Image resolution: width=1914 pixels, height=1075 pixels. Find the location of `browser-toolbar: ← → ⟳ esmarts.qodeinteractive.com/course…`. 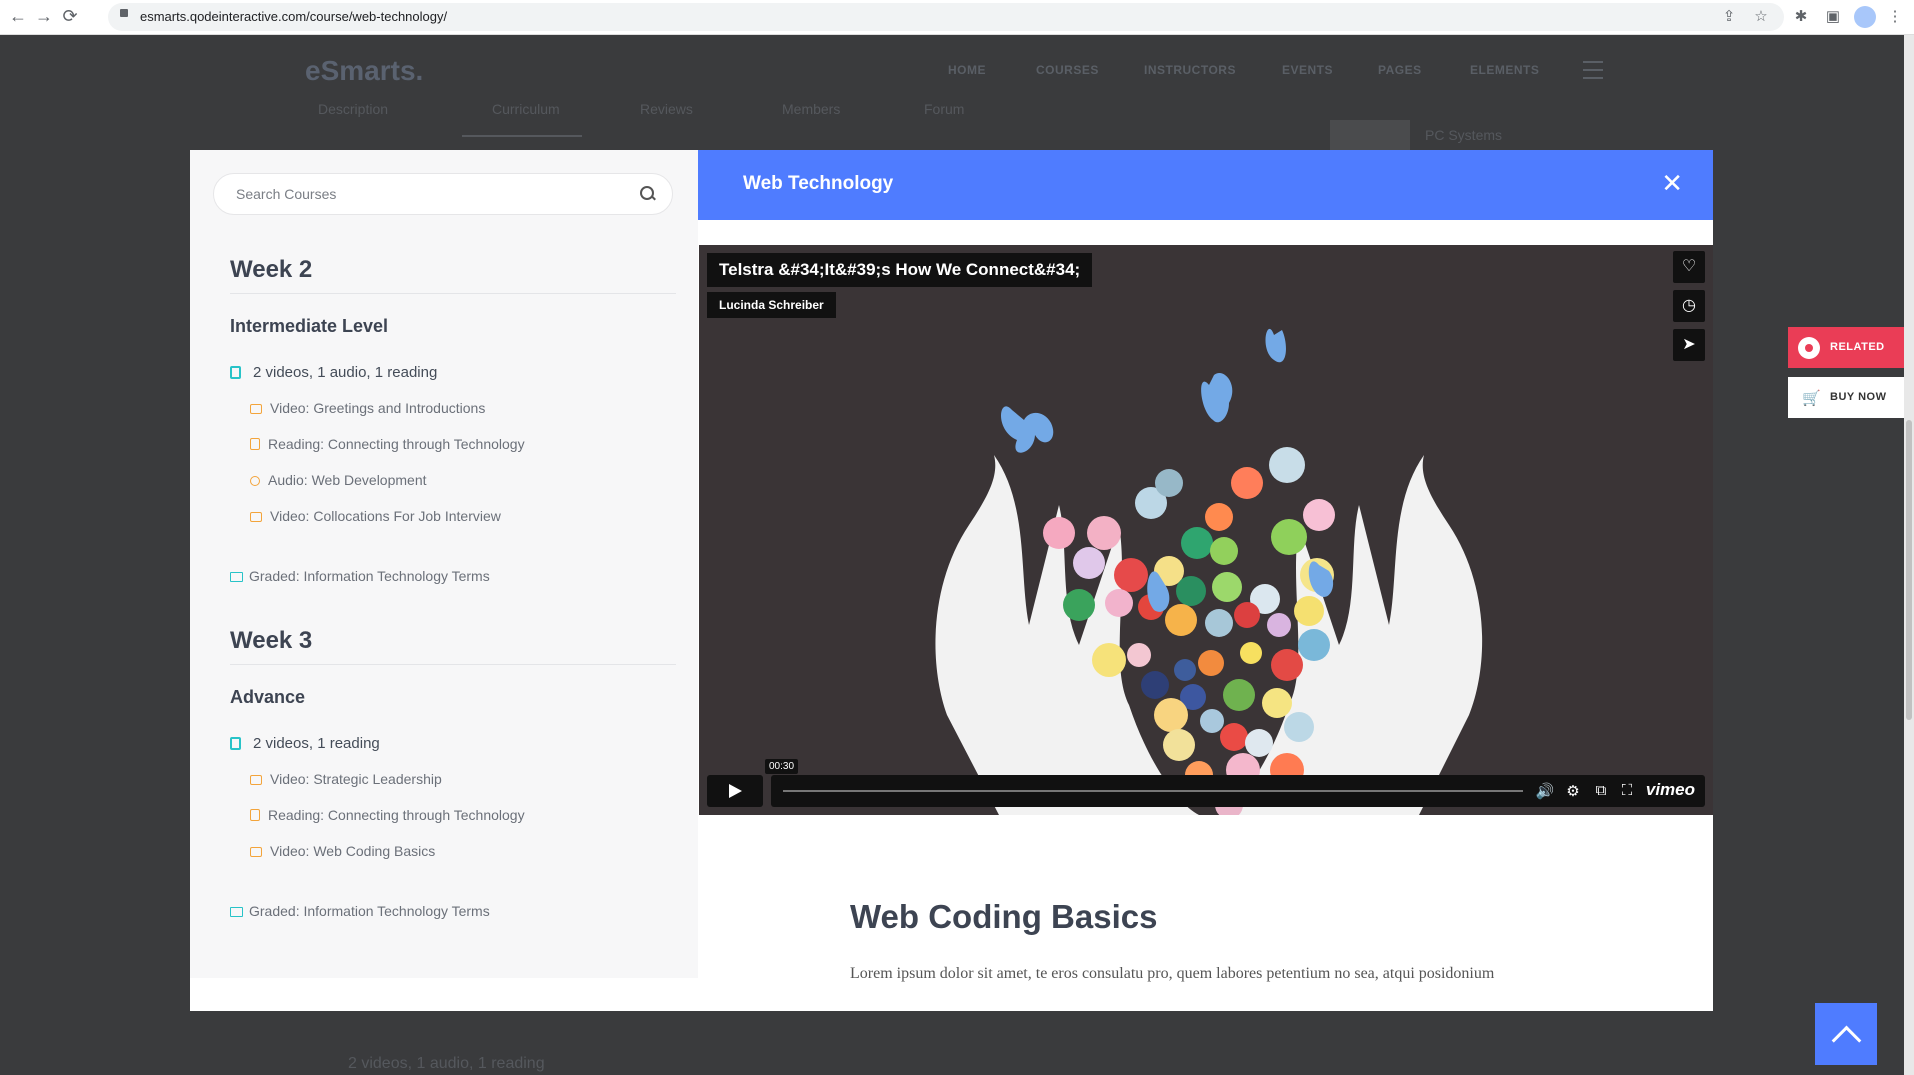

browser-toolbar: ← → ⟳ esmarts.qodeinteractive.com/course… is located at coordinates (957, 17).